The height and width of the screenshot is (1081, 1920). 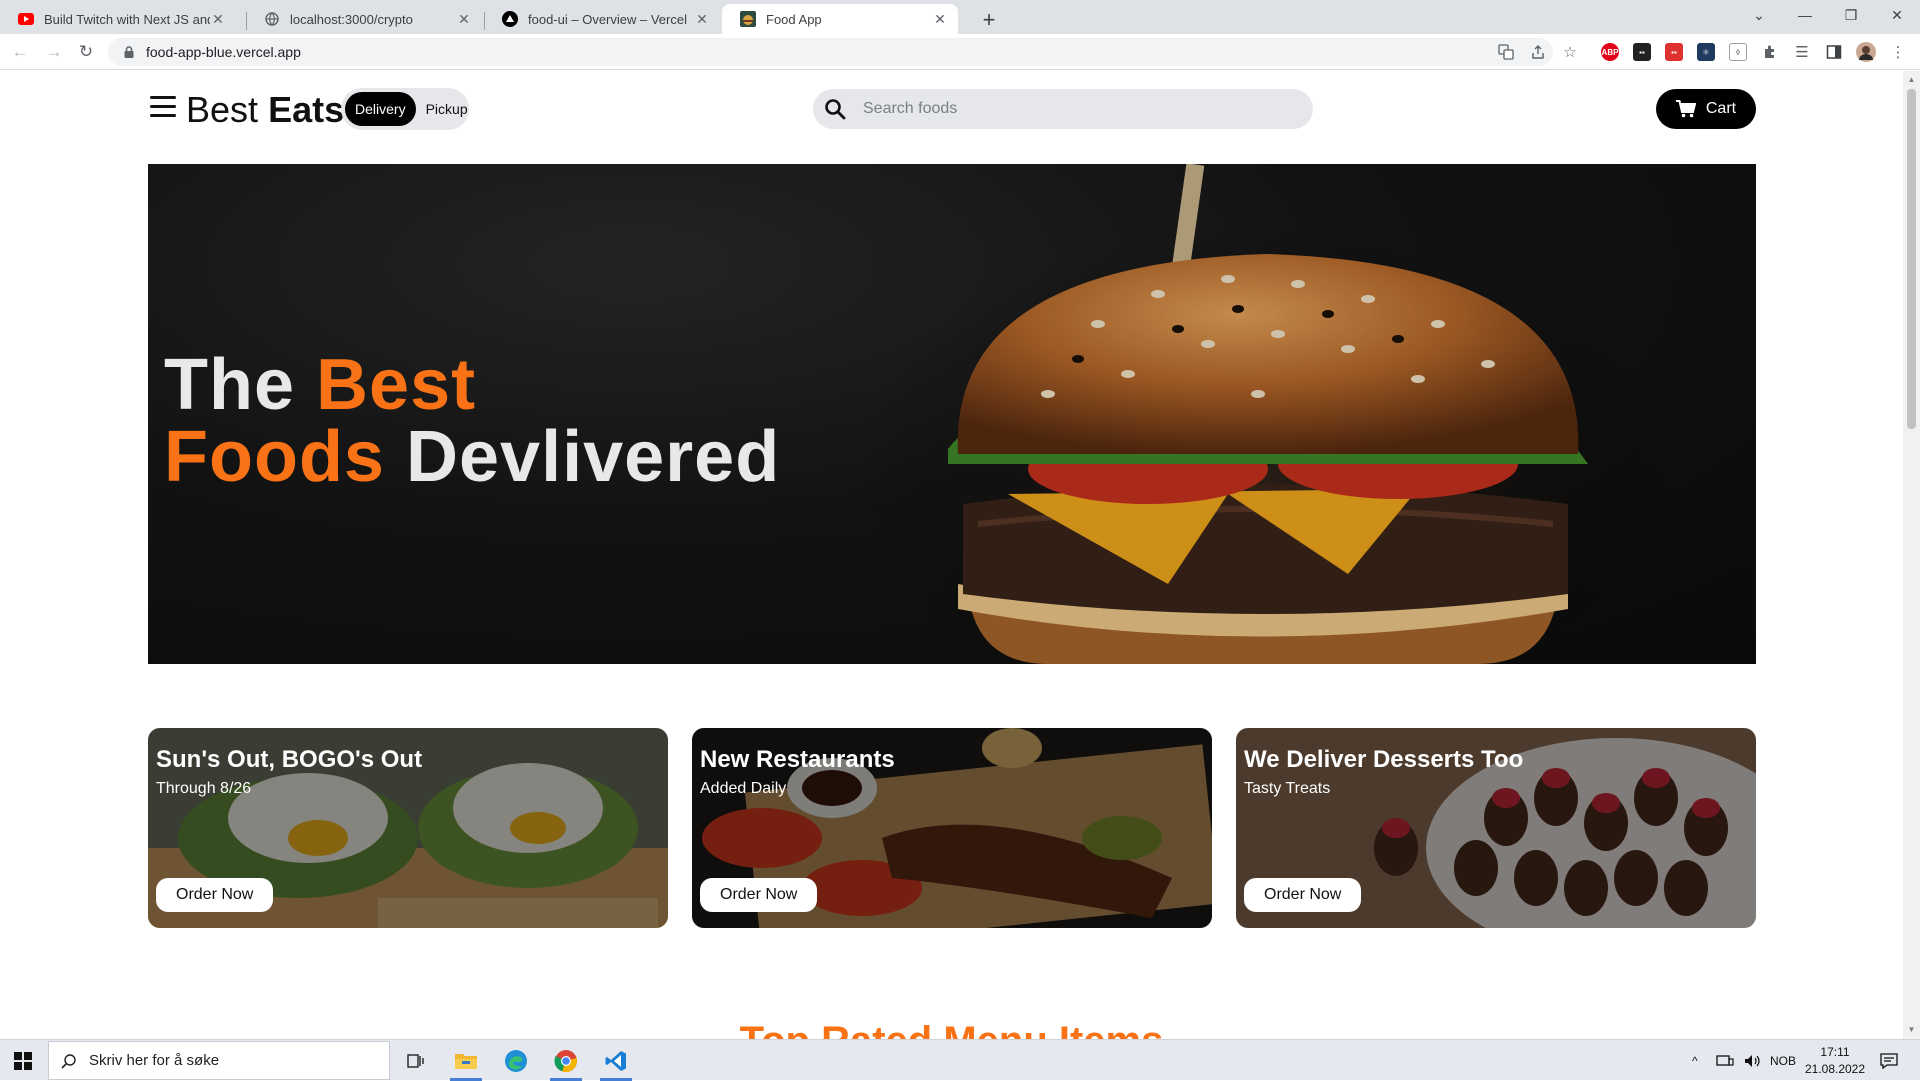 I want to click on card-title: We Deliver Desserts Too, so click(x=1384, y=759).